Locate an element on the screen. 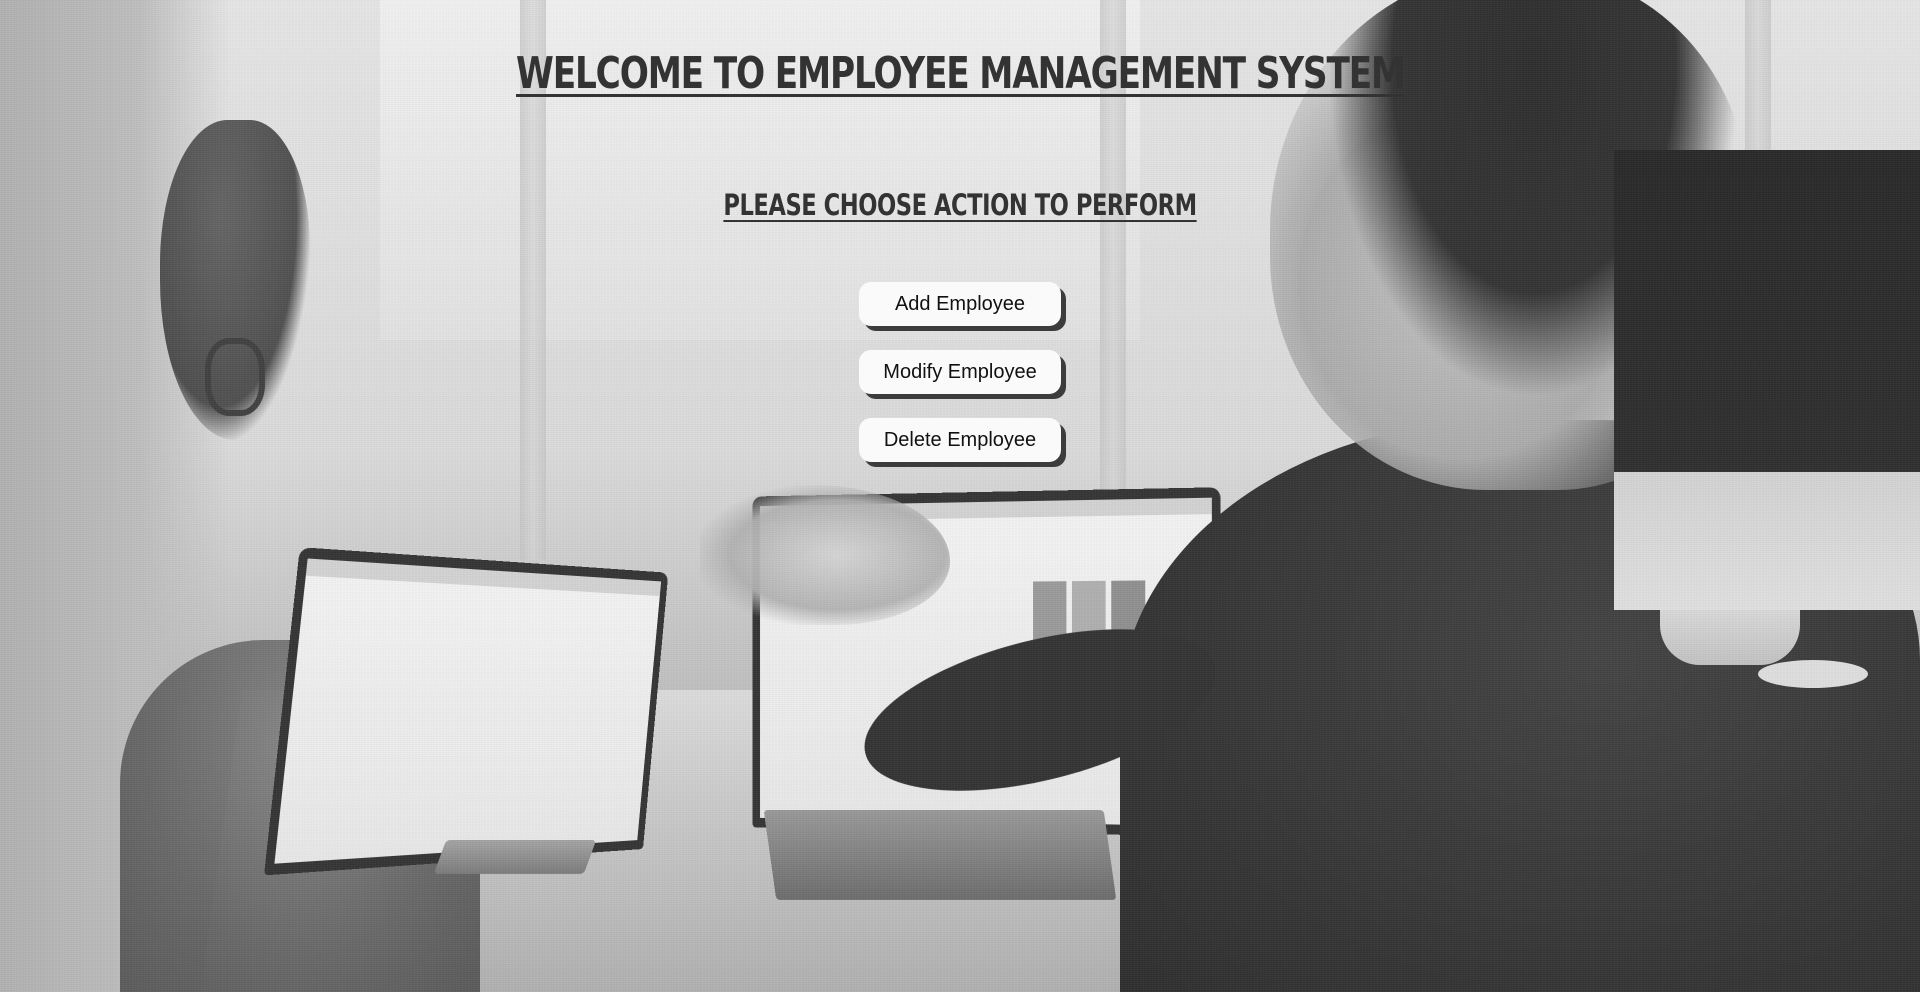  delete-employee-button: Delete Employee is located at coordinates (960, 440).